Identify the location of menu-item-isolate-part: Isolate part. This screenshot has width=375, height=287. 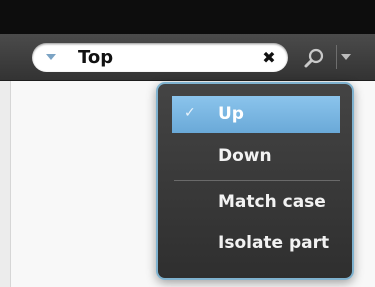
(256, 243).